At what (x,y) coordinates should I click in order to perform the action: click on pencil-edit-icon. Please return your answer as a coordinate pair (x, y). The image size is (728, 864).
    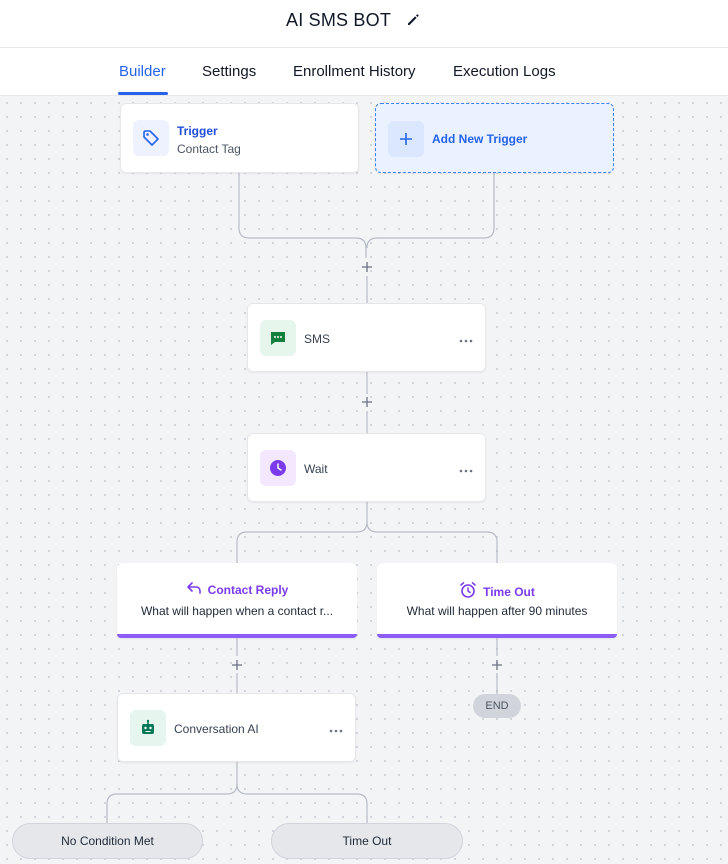
    Looking at the image, I should click on (413, 20).